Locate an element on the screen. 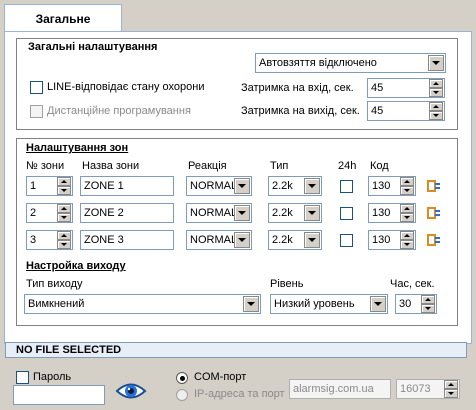 This screenshot has height=410, width=476. zone-number-stepper: 1 is located at coordinates (49, 186).